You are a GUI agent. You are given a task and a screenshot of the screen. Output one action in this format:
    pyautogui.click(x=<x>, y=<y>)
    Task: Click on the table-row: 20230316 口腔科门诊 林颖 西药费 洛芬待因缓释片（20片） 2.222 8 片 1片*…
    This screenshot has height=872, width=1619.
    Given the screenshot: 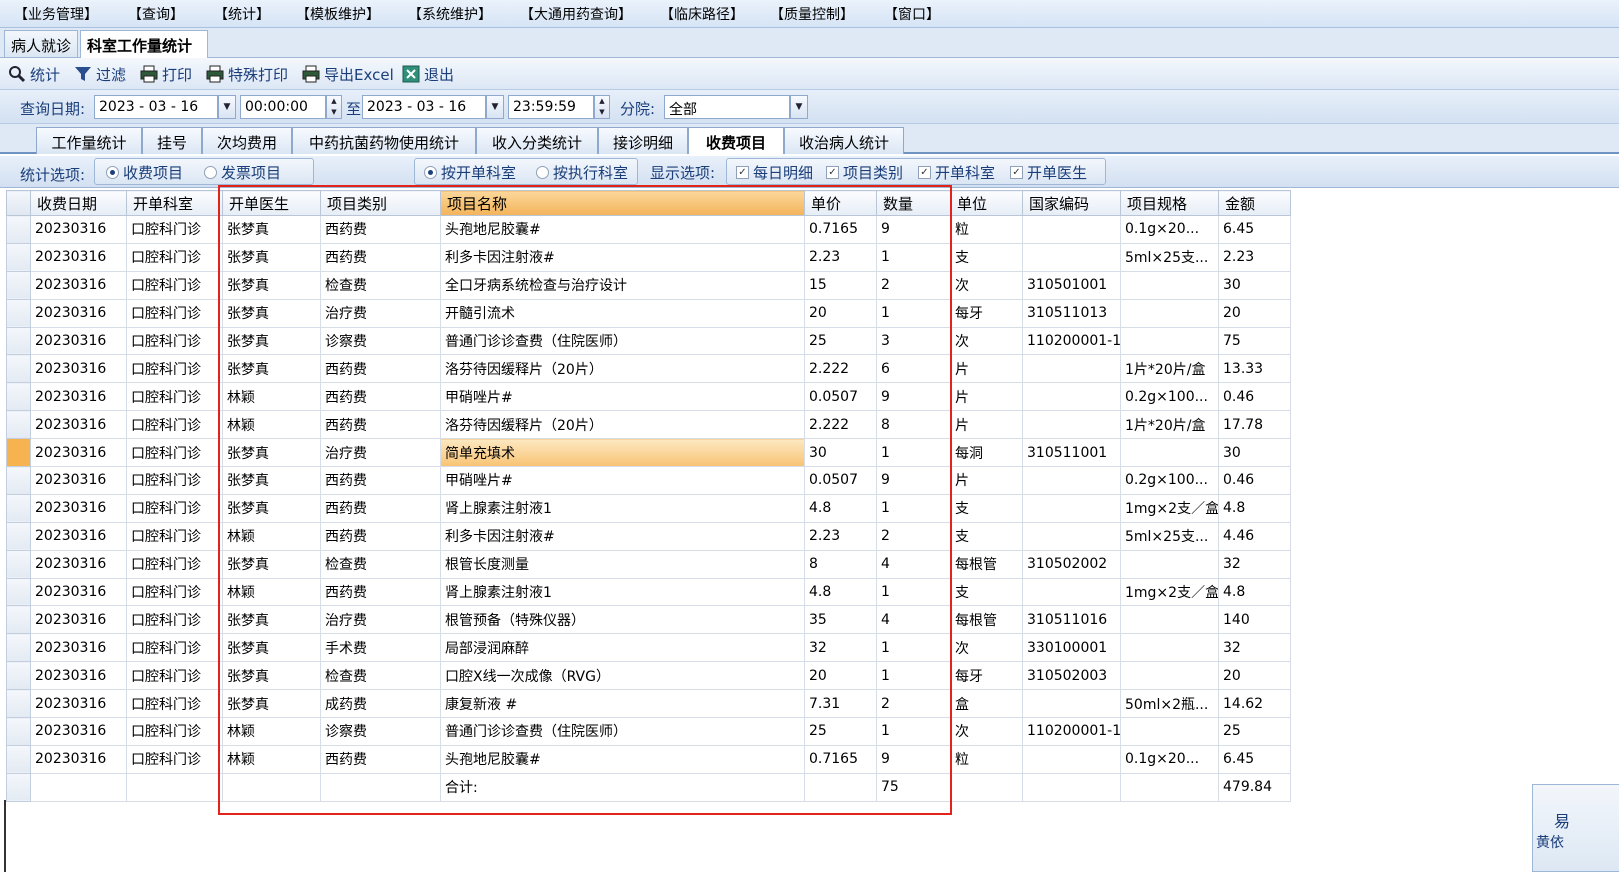 What is the action you would take?
    pyautogui.click(x=648, y=425)
    